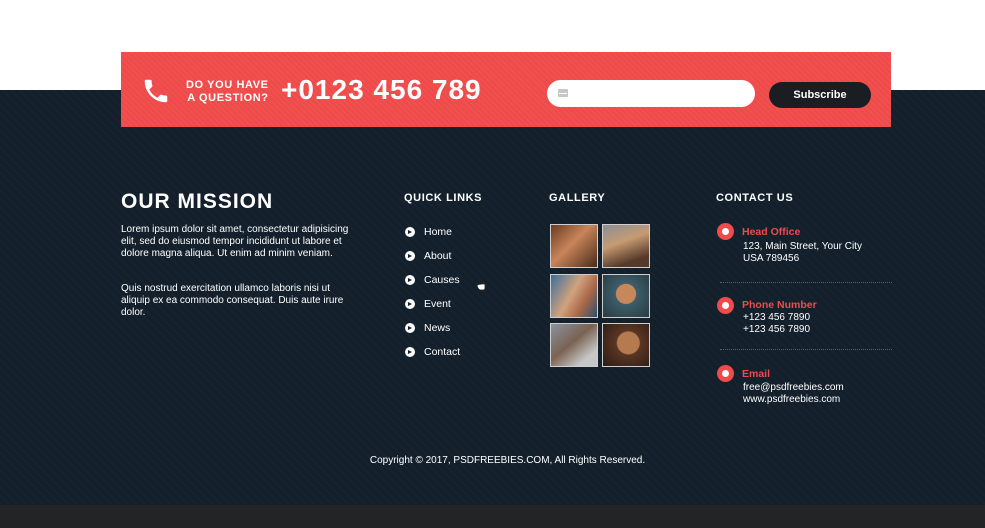 This screenshot has width=985, height=528. I want to click on contact-title: CONTACT US, so click(755, 198).